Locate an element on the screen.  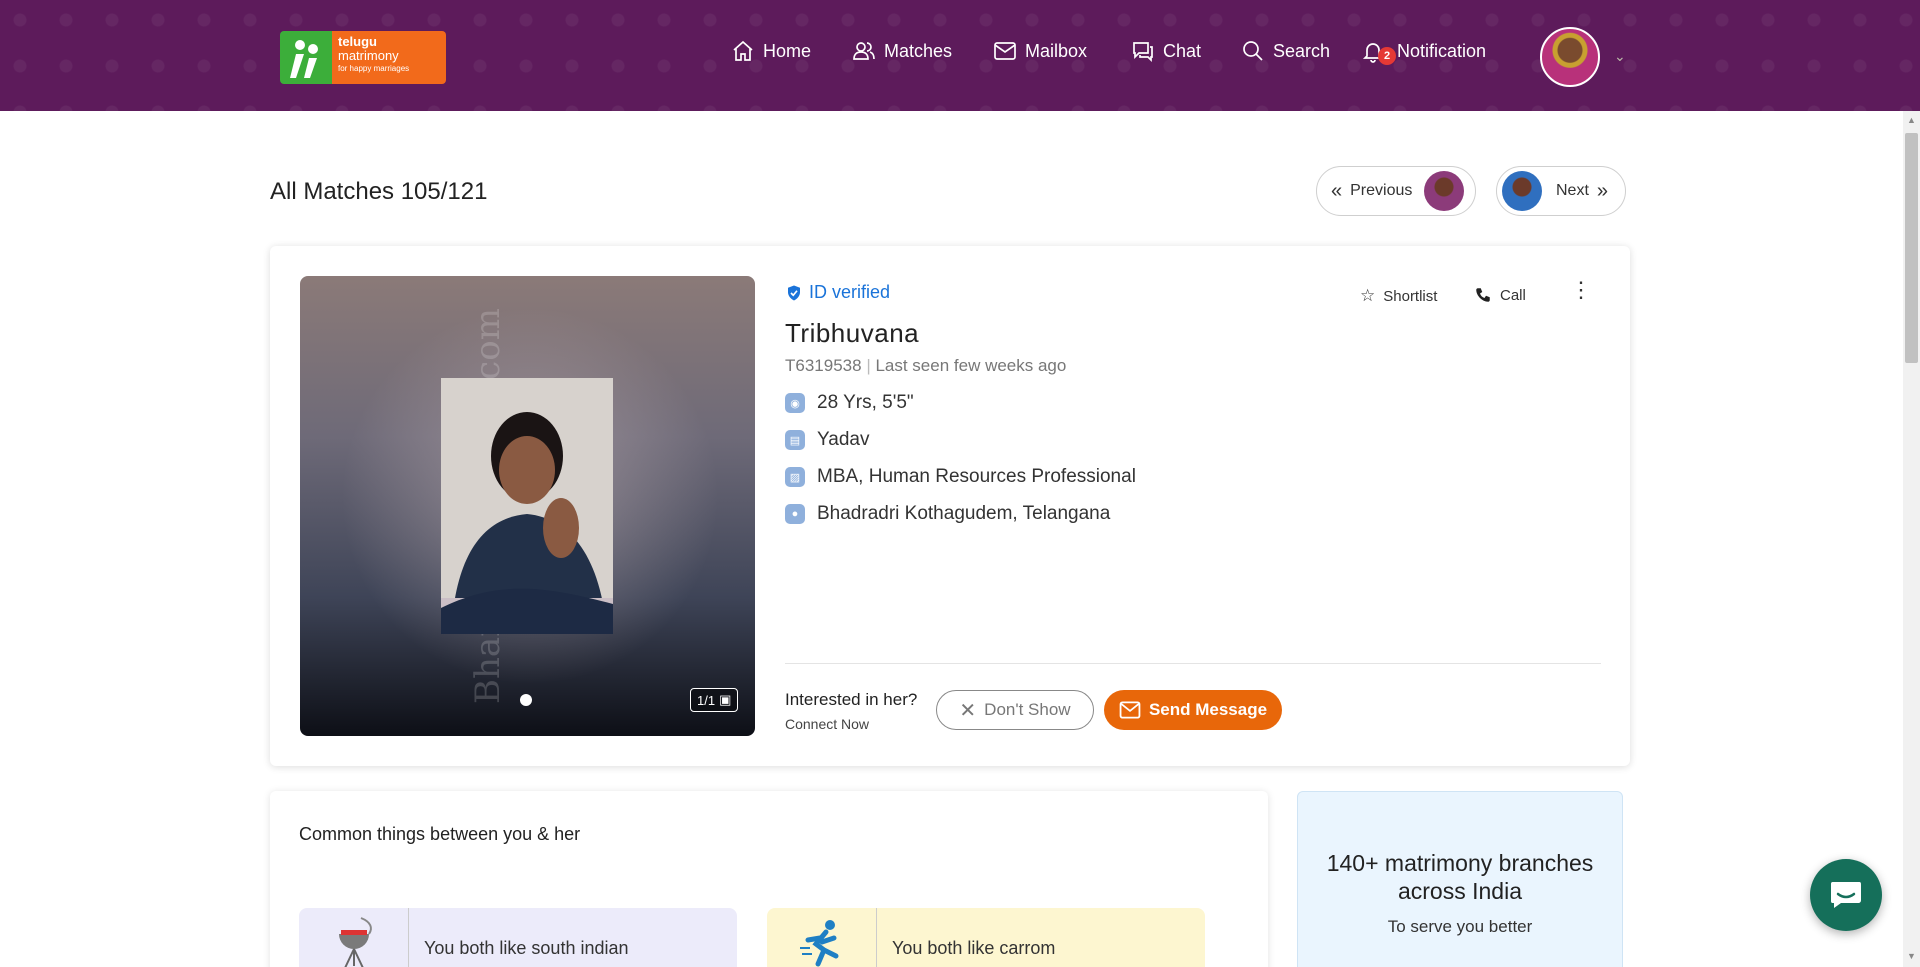
scroll-up-icon: ▲ is located at coordinates (1911, 120).